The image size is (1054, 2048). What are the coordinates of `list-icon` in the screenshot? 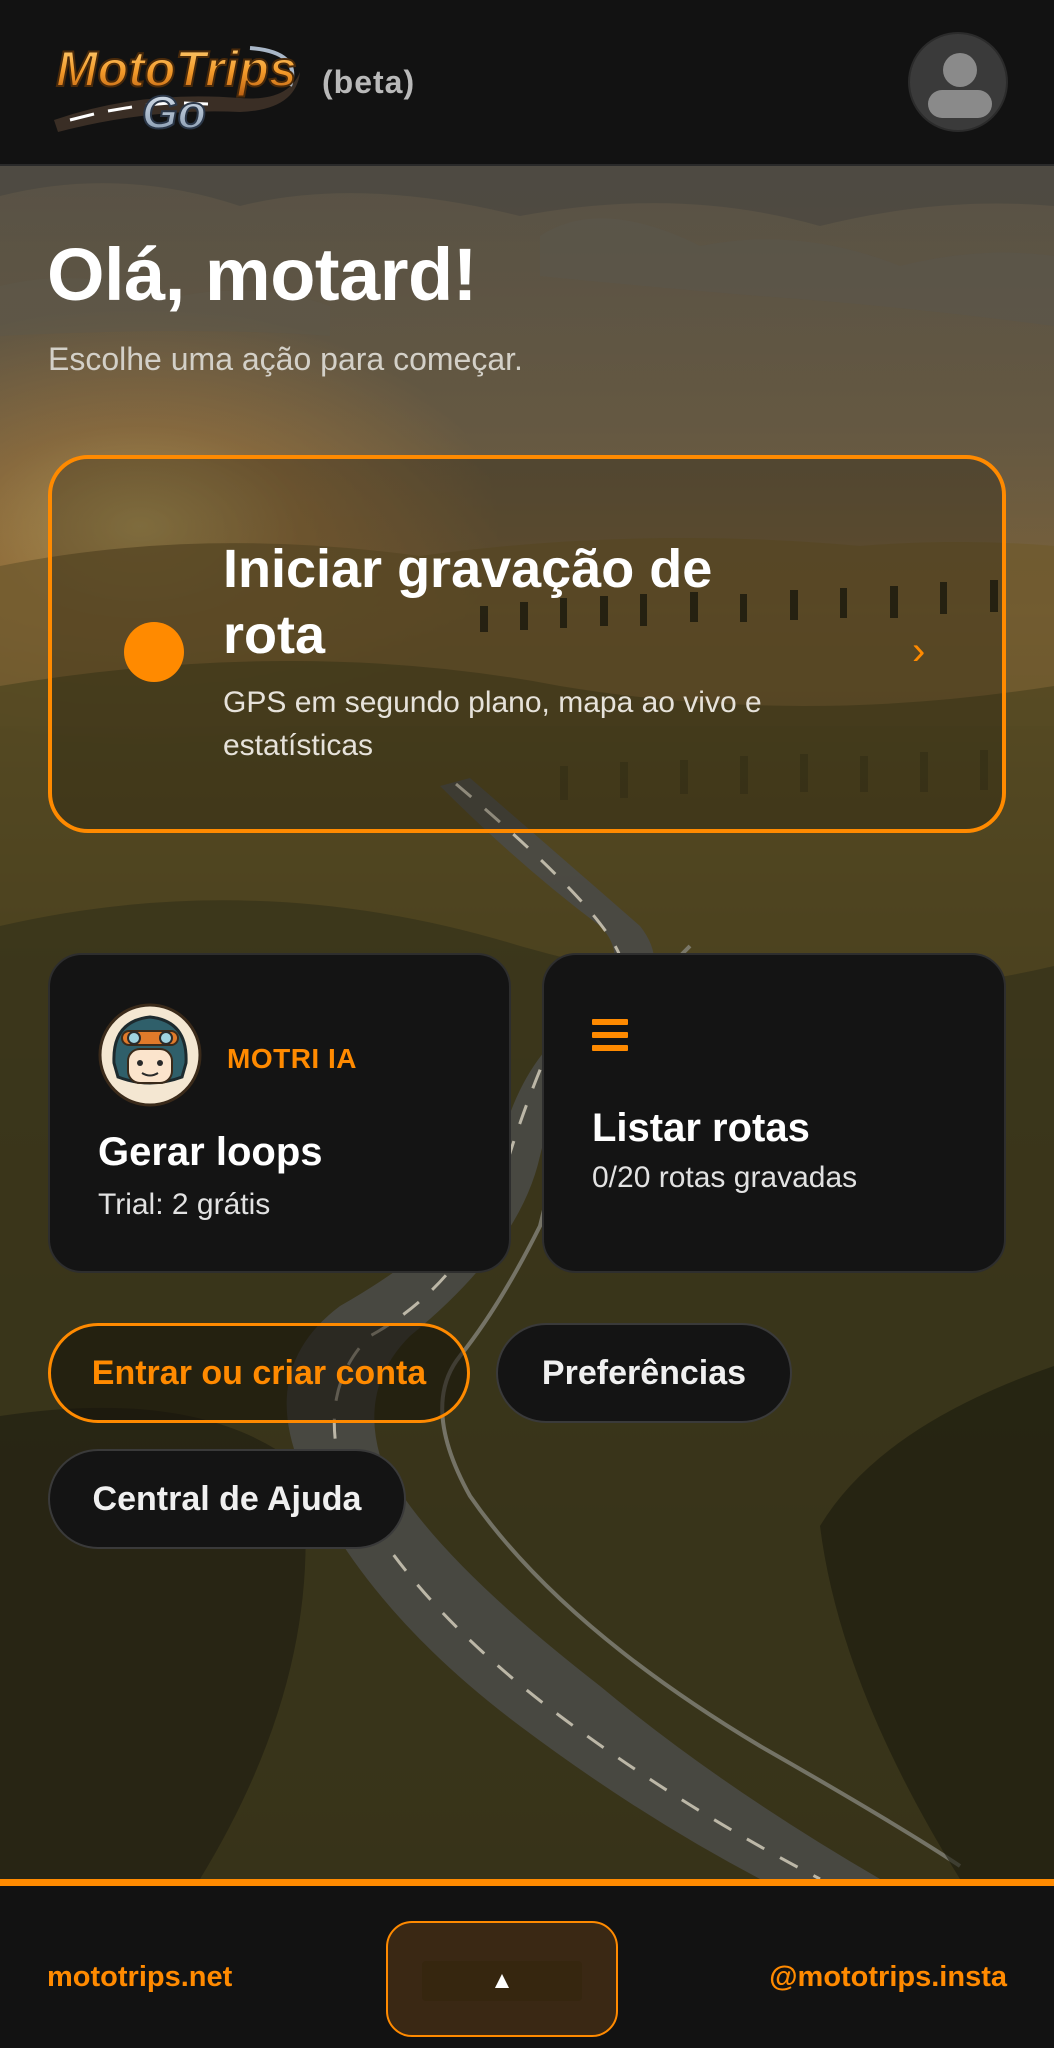 It's located at (610, 1036).